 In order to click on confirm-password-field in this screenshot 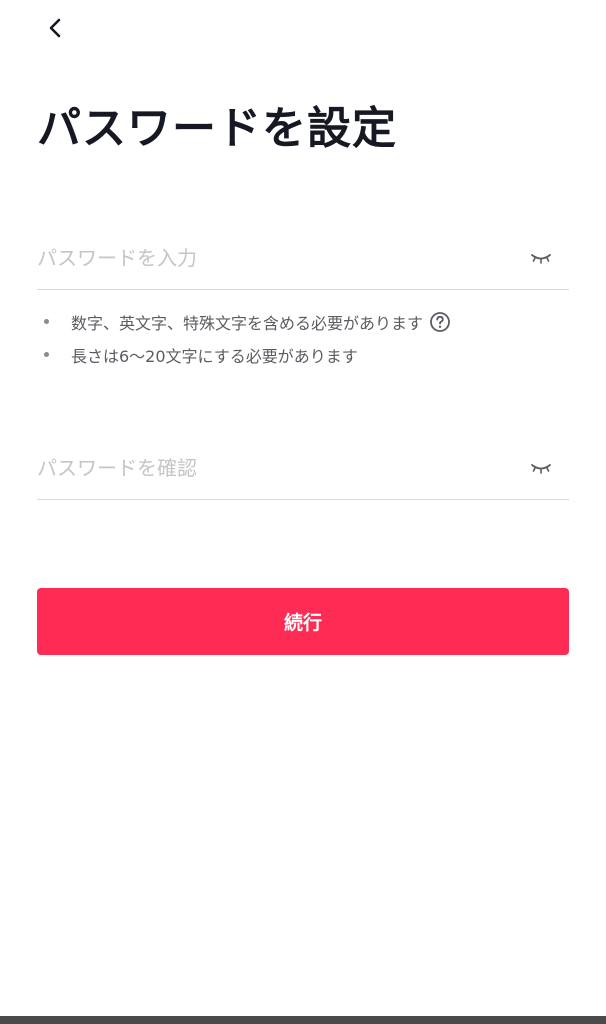, I will do `click(303, 468)`.